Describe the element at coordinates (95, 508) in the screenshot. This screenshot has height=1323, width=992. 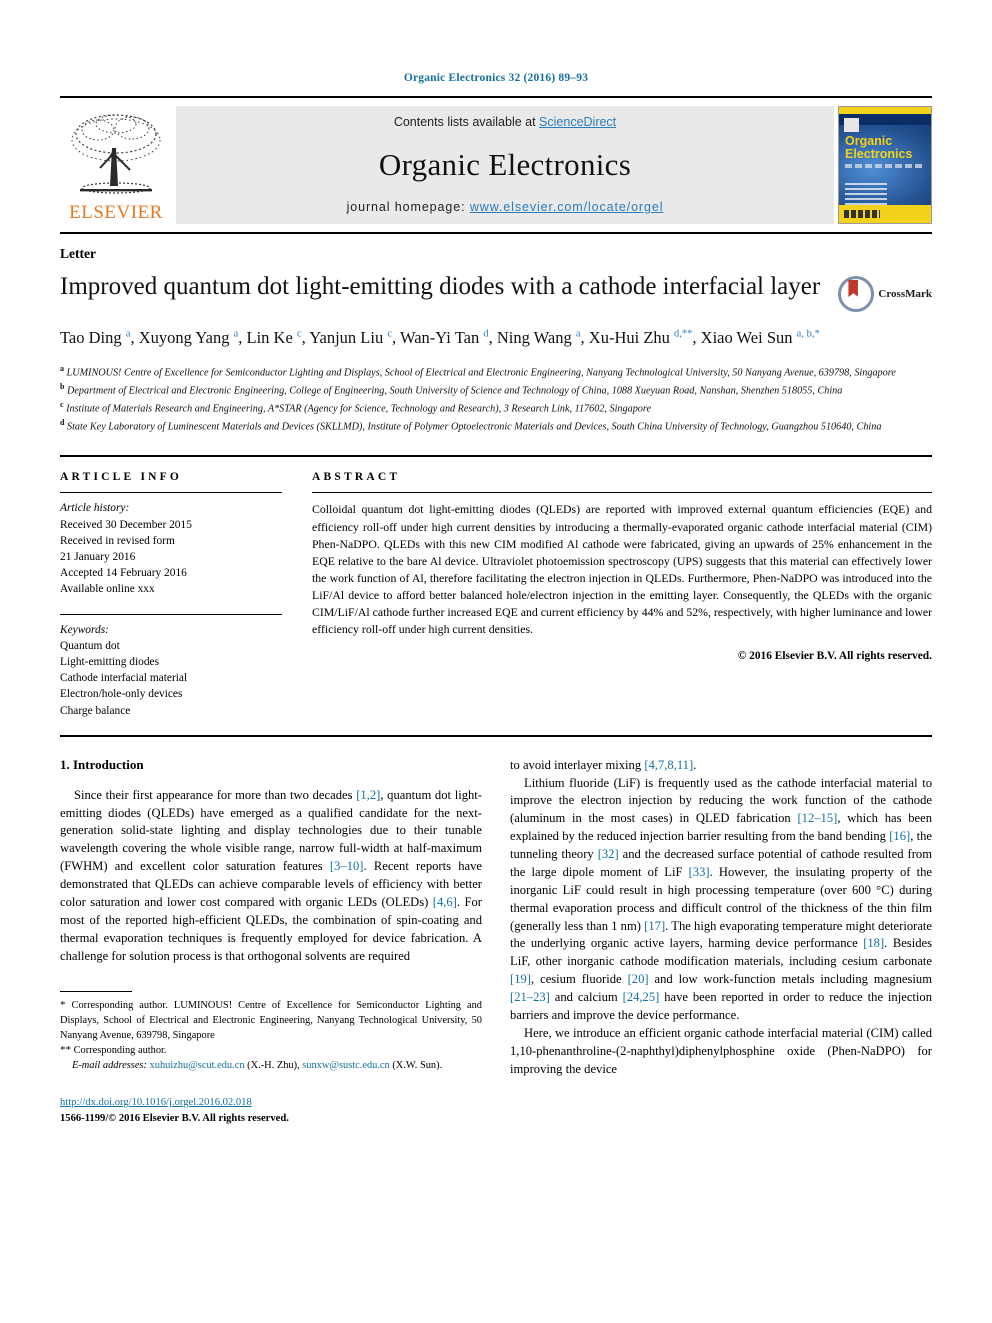
I see `article-history-label: Article history:` at that location.